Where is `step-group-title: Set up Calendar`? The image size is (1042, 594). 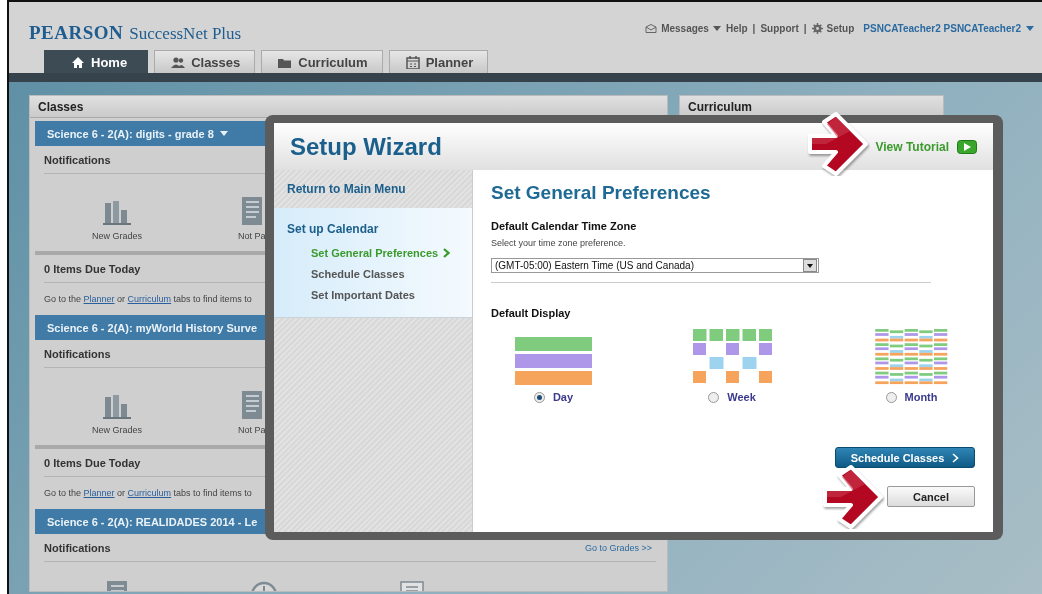 step-group-title: Set up Calendar is located at coordinates (333, 229).